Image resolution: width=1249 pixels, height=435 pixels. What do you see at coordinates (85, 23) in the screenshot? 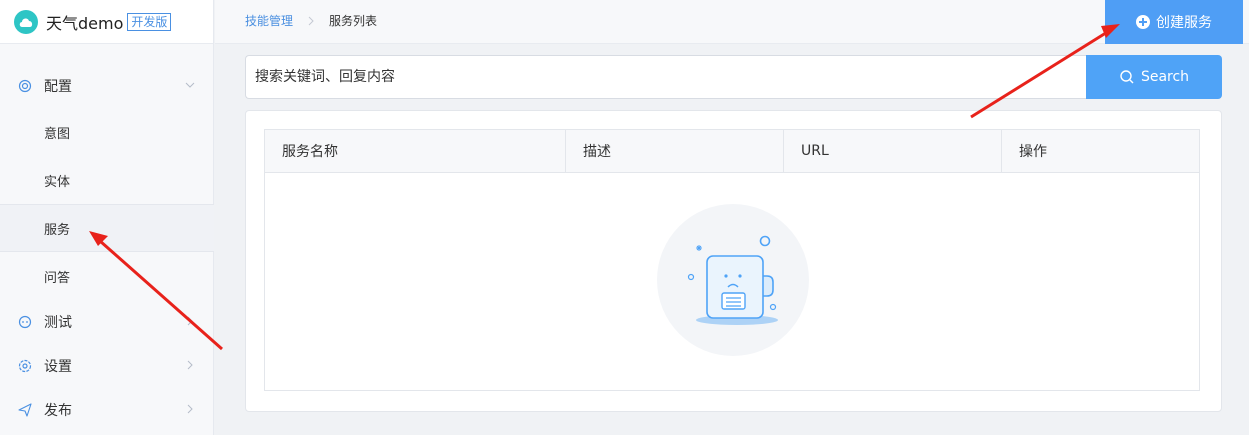
I see `app-title: 天气demo` at bounding box center [85, 23].